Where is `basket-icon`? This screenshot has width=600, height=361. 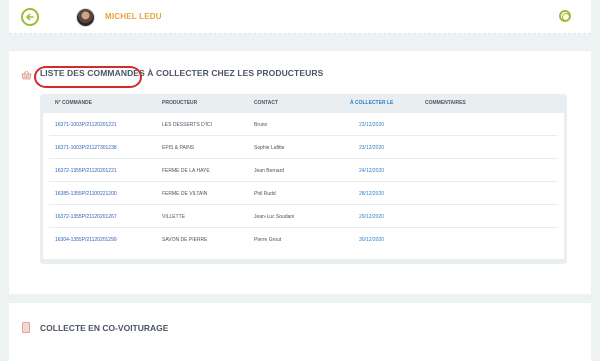
basket-icon is located at coordinates (26, 75).